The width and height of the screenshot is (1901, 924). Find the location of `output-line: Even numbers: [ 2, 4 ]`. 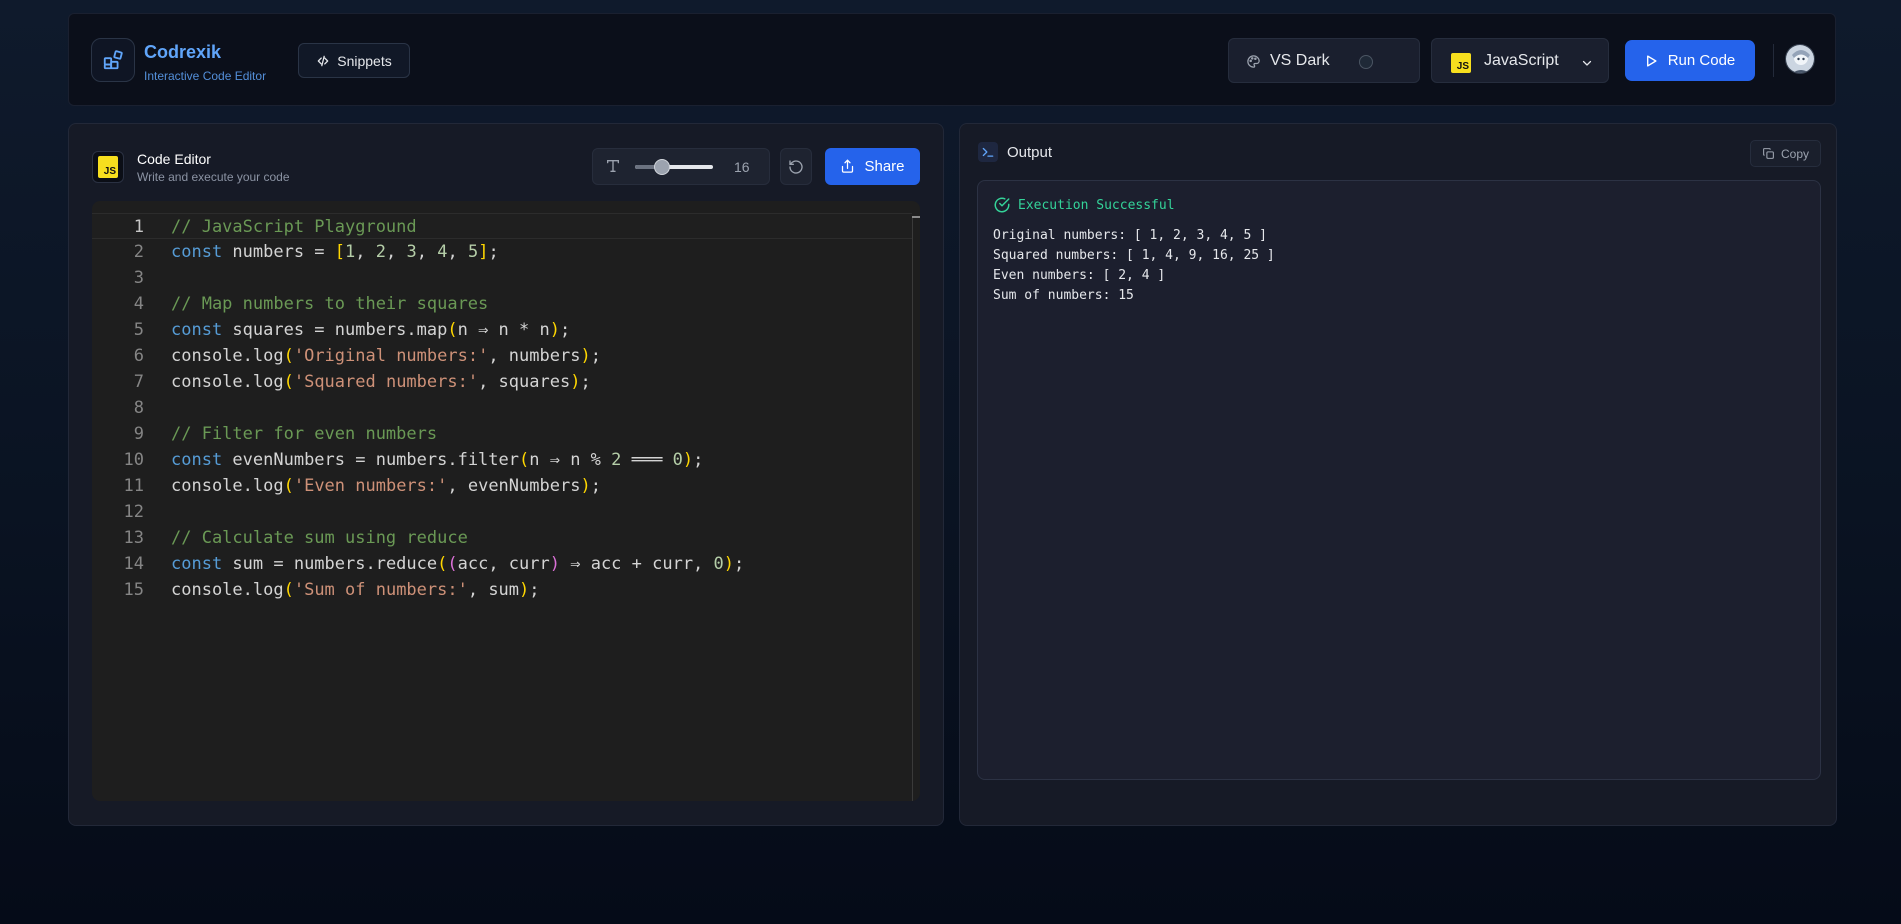

output-line: Even numbers: [ 2, 4 ] is located at coordinates (1079, 275).